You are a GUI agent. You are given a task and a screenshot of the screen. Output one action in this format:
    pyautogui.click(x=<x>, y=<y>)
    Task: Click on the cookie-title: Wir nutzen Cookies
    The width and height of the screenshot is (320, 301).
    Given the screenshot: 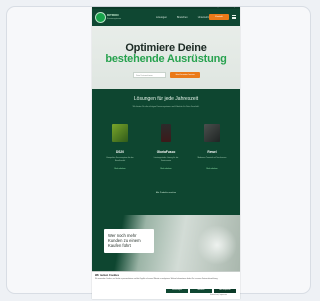 What is the action you would take?
    pyautogui.click(x=107, y=275)
    